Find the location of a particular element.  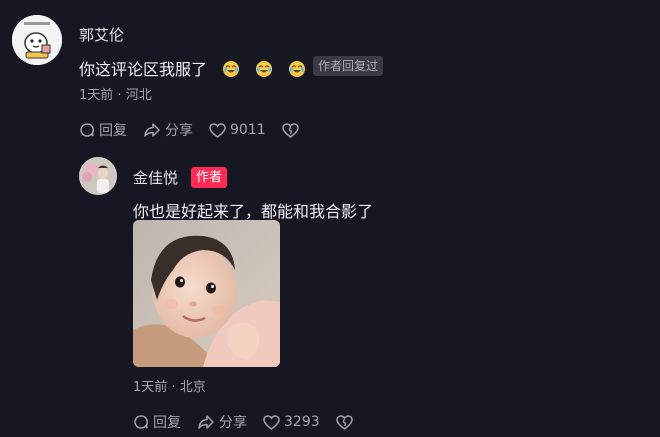

comment-location: 河北 is located at coordinates (138, 95).